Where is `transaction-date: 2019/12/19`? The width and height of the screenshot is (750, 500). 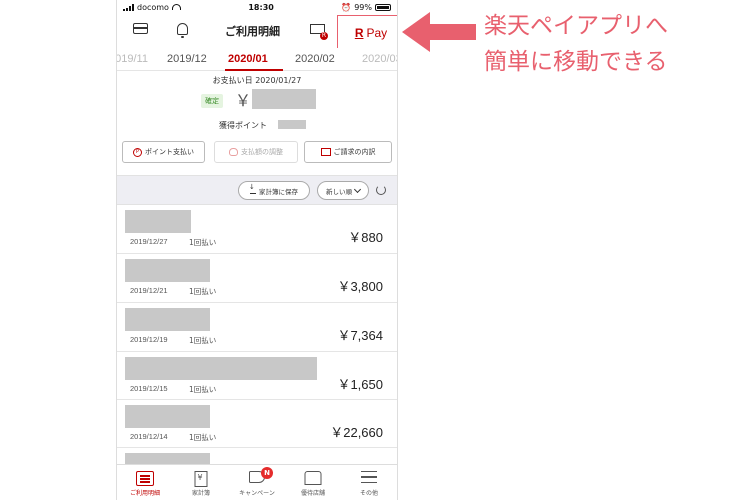
transaction-date: 2019/12/19 is located at coordinates (149, 339).